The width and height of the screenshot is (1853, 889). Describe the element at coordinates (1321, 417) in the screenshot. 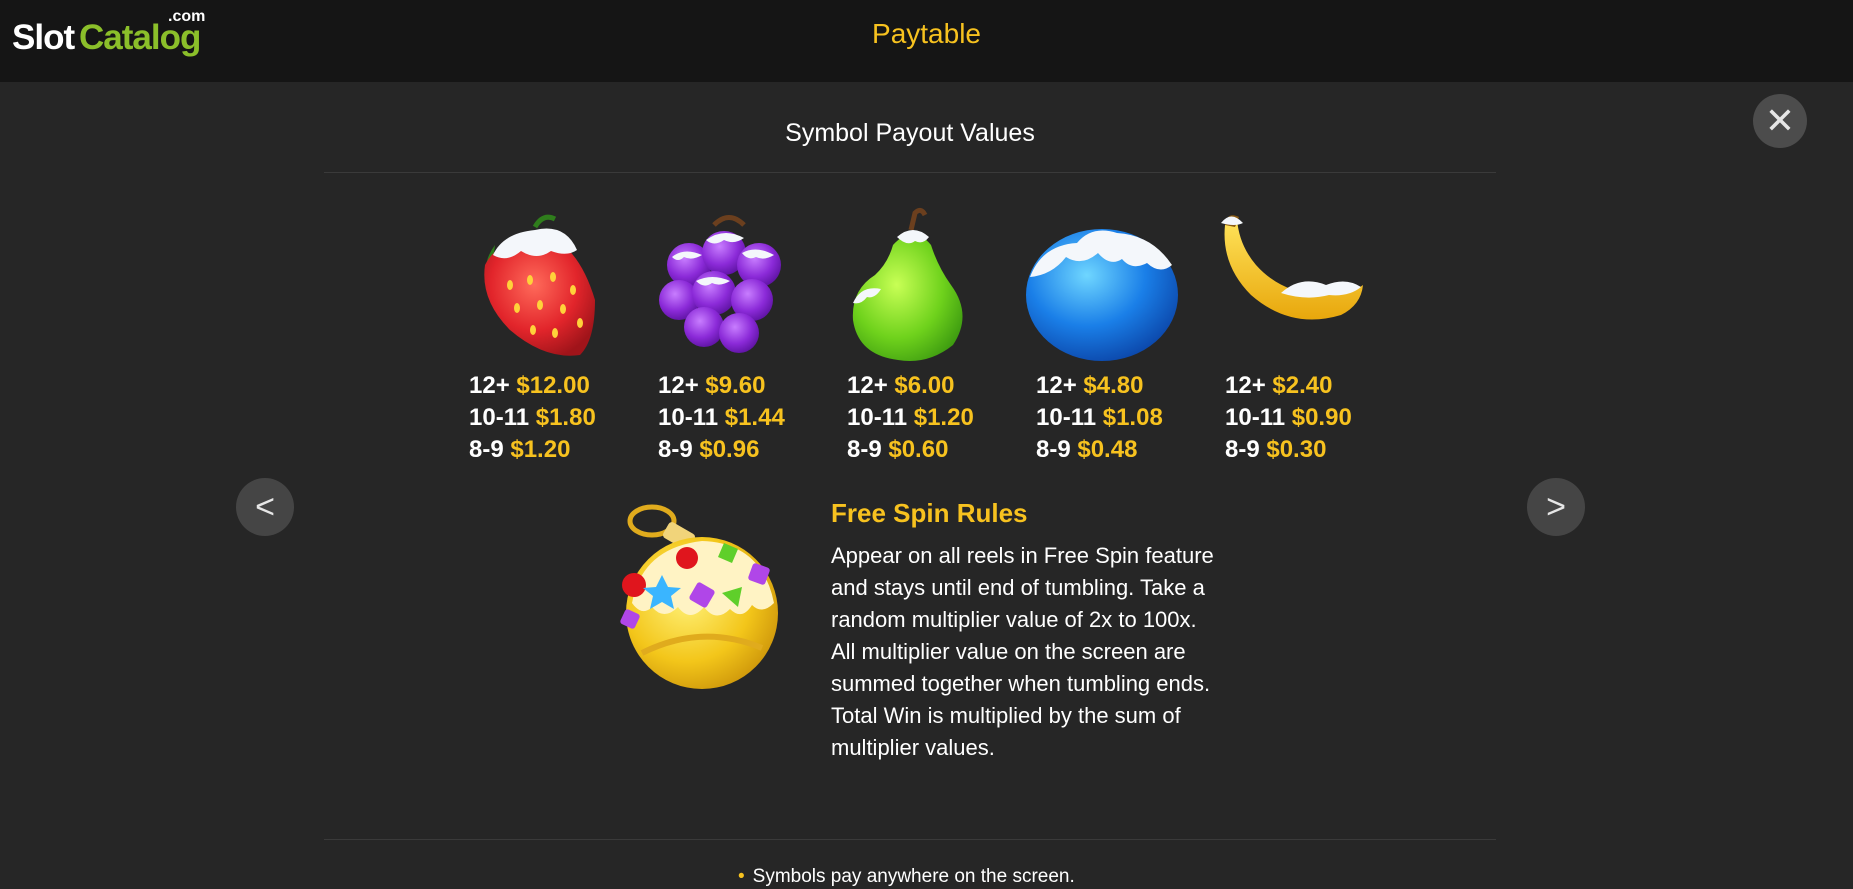

I see `pay-value: $0.90` at that location.